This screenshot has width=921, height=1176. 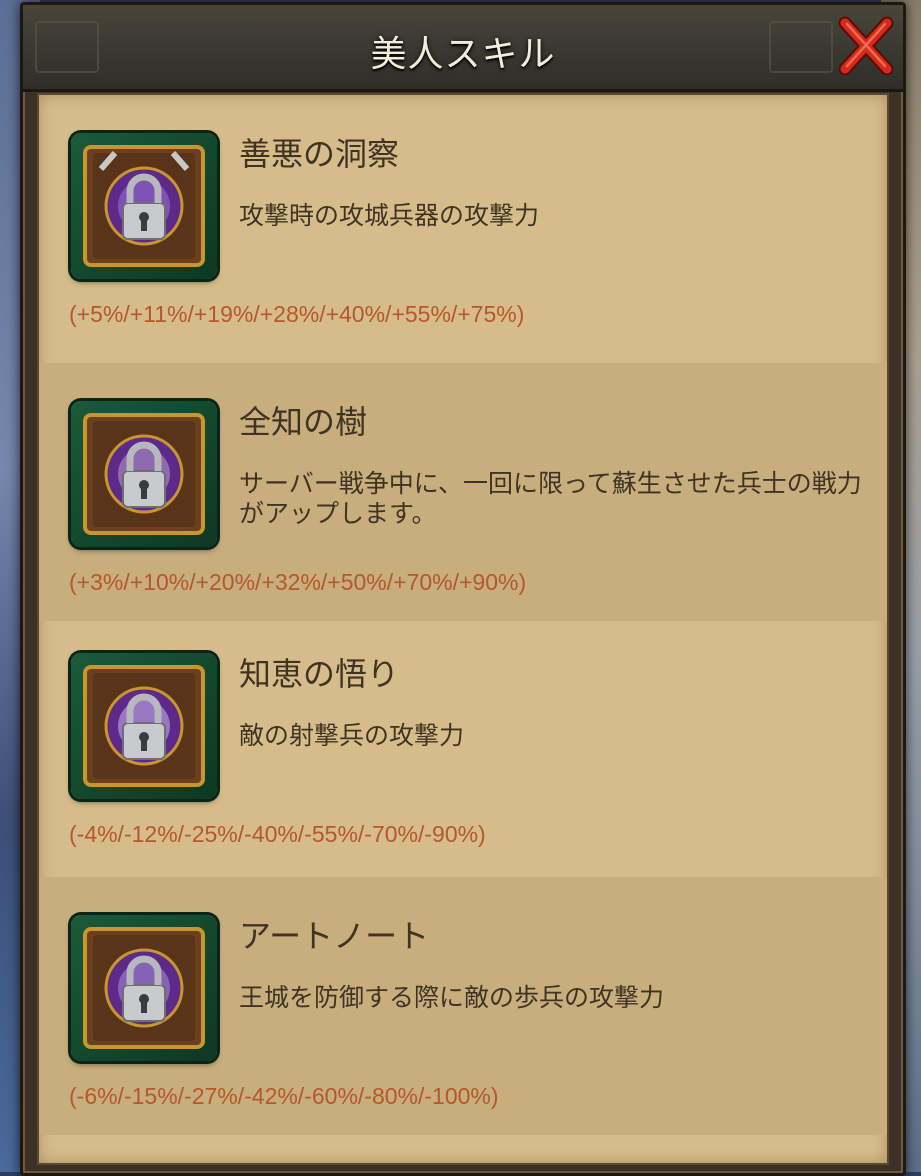 What do you see at coordinates (463, 54) in the screenshot?
I see `dialog-title: 美人スキル` at bounding box center [463, 54].